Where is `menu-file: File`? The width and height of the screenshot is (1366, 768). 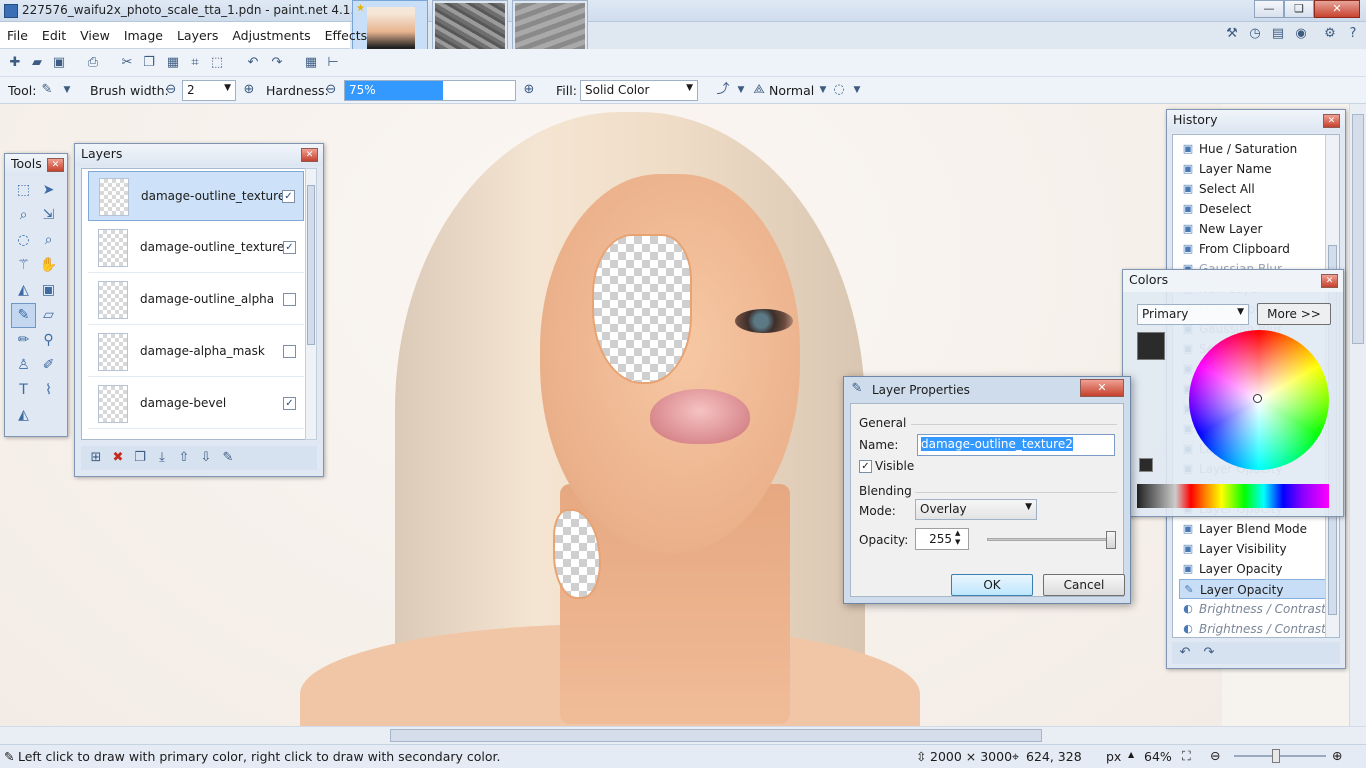
menu-file: File is located at coordinates (17, 35).